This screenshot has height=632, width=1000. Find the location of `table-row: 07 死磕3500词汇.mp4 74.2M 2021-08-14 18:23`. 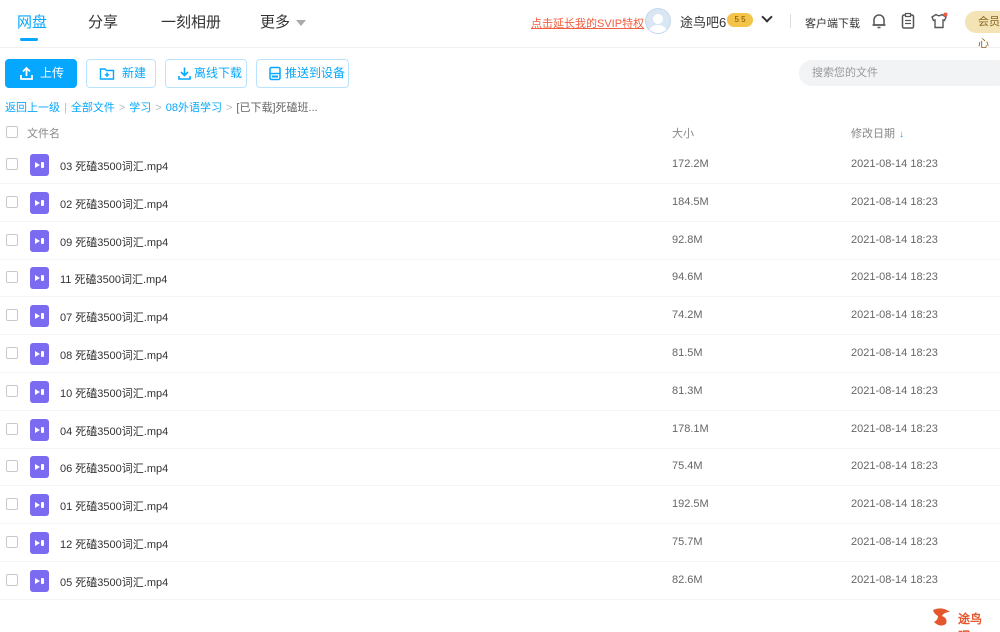

table-row: 07 死磕3500词汇.mp4 74.2M 2021-08-14 18:23 is located at coordinates (500, 316).